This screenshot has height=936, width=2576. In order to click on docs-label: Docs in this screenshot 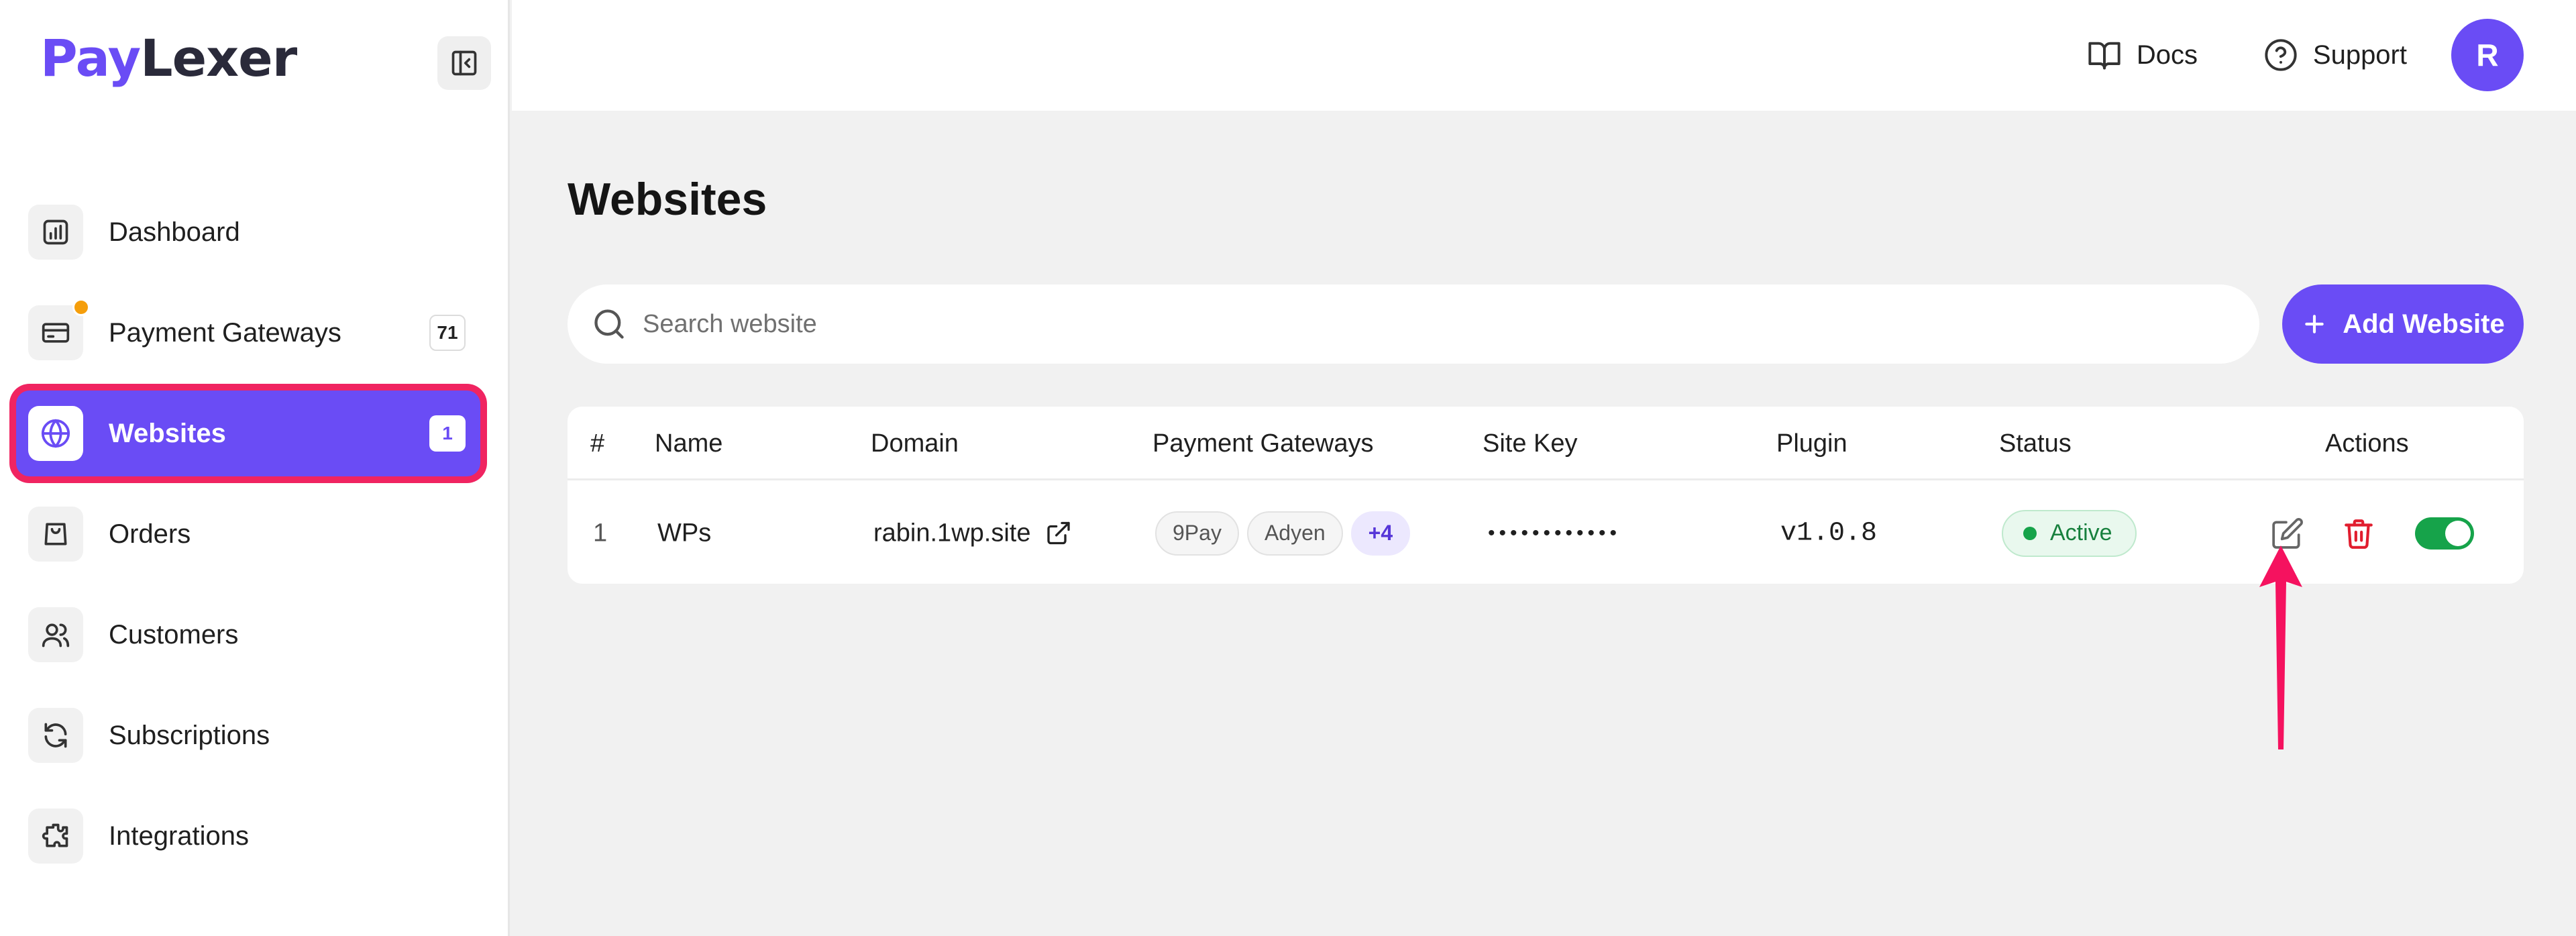, I will do `click(2167, 55)`.